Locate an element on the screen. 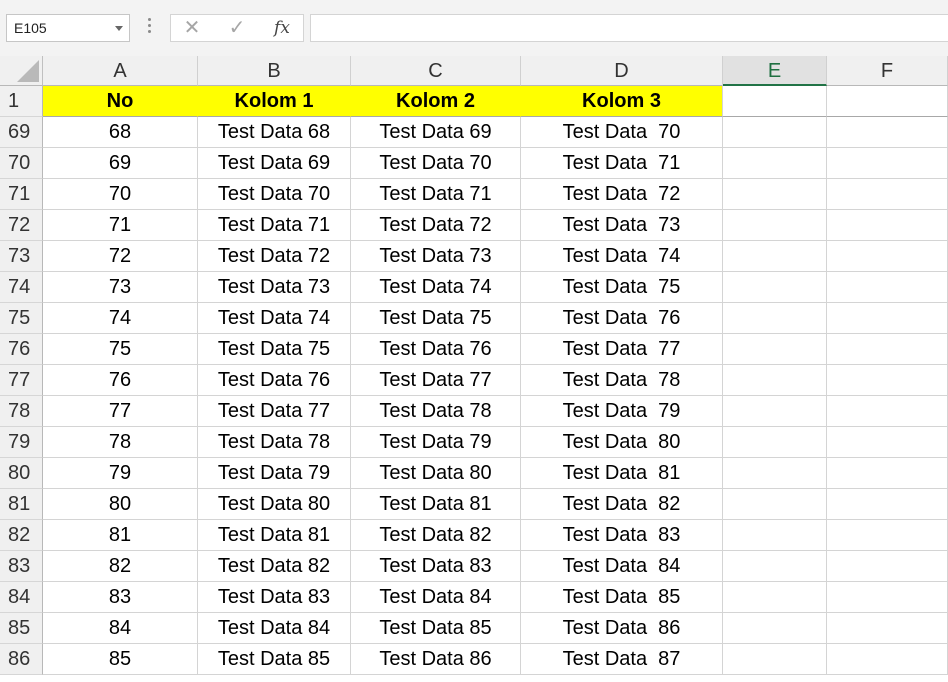  cell-b75: Test Data 74 is located at coordinates (274, 318).